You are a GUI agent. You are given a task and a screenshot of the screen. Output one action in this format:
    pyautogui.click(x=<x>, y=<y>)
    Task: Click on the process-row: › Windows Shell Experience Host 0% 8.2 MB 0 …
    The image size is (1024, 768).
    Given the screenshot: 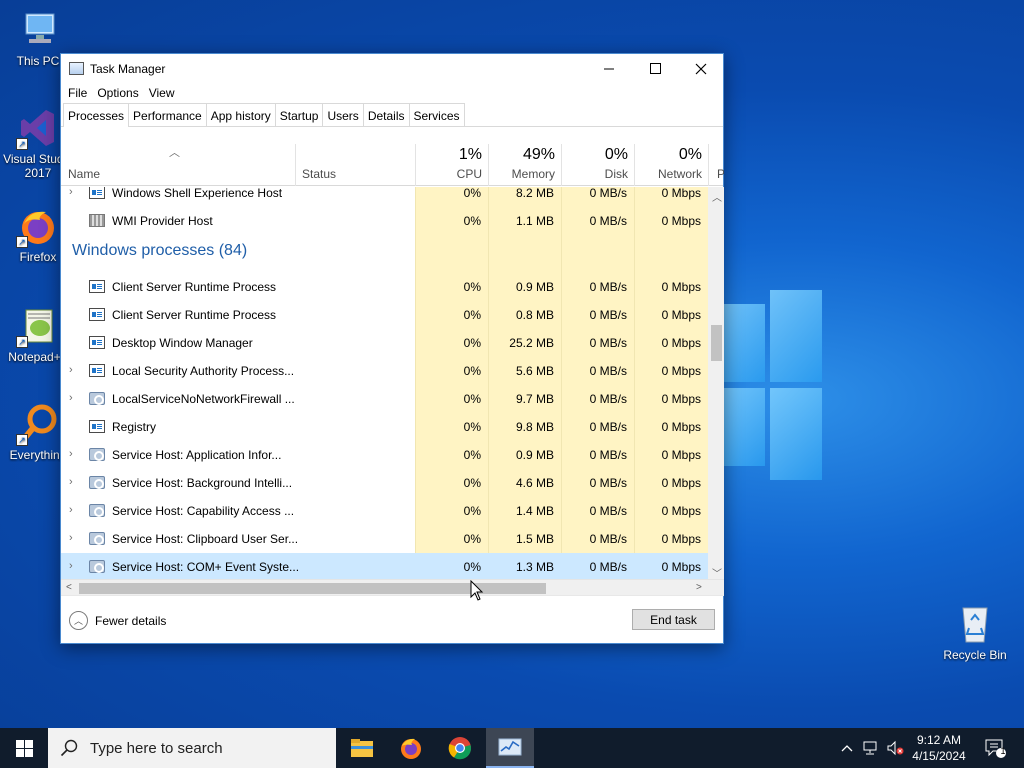 What is the action you would take?
    pyautogui.click(x=384, y=197)
    